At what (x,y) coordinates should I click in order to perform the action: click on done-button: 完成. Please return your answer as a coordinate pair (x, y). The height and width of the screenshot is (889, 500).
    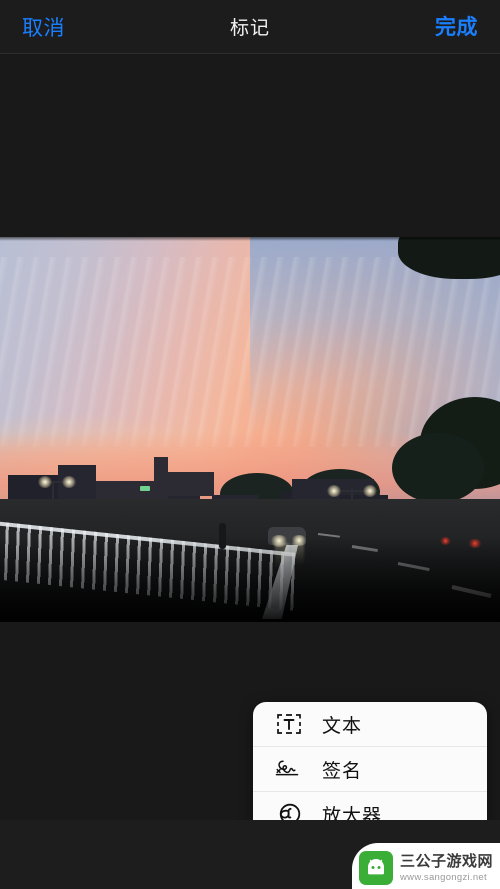
    Looking at the image, I should click on (456, 26).